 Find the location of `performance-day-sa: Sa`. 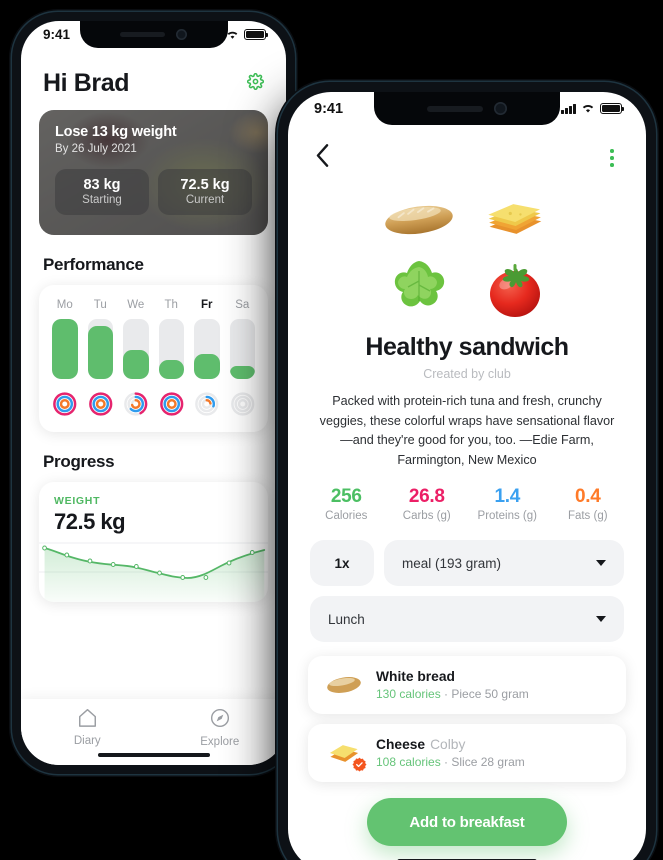

performance-day-sa: Sa is located at coordinates (242, 359).